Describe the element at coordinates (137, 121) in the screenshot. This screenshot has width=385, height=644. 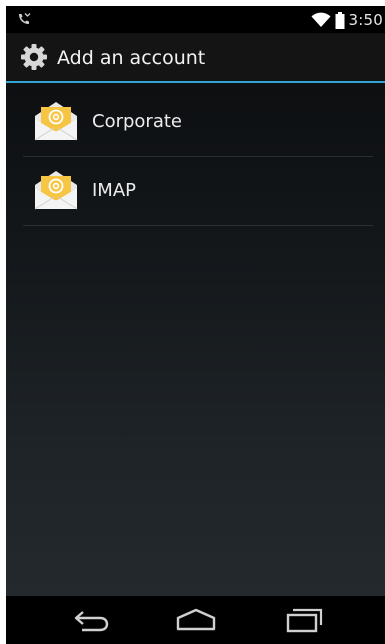
I see `list-item-label: Corporate` at that location.